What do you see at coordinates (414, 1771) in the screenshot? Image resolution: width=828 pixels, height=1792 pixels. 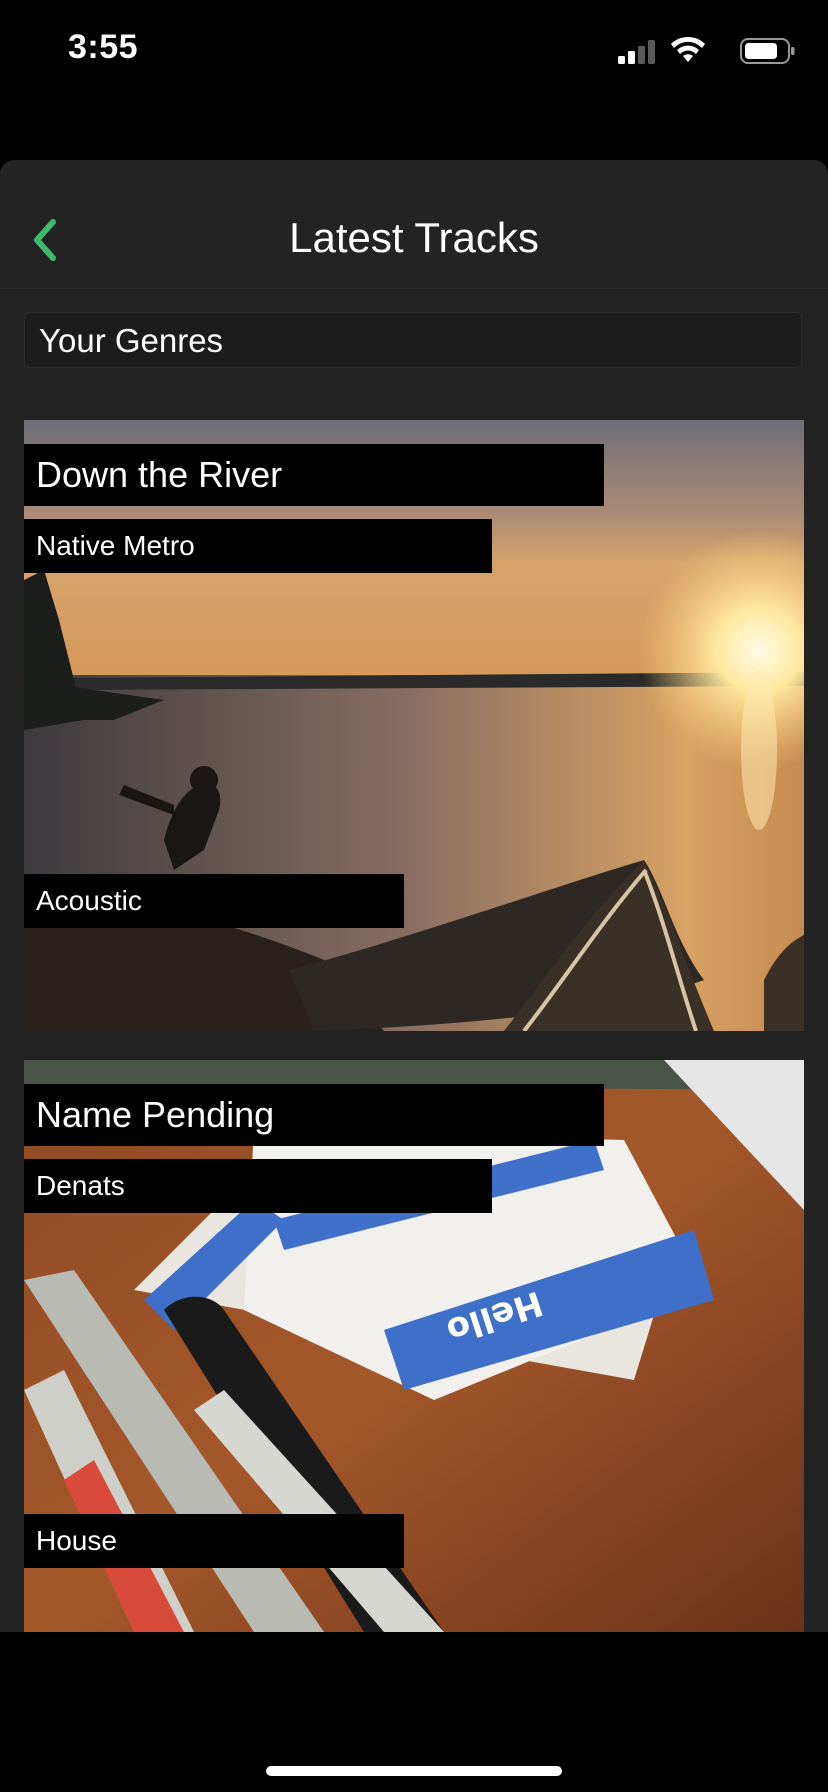 I see `home-indicator` at bounding box center [414, 1771].